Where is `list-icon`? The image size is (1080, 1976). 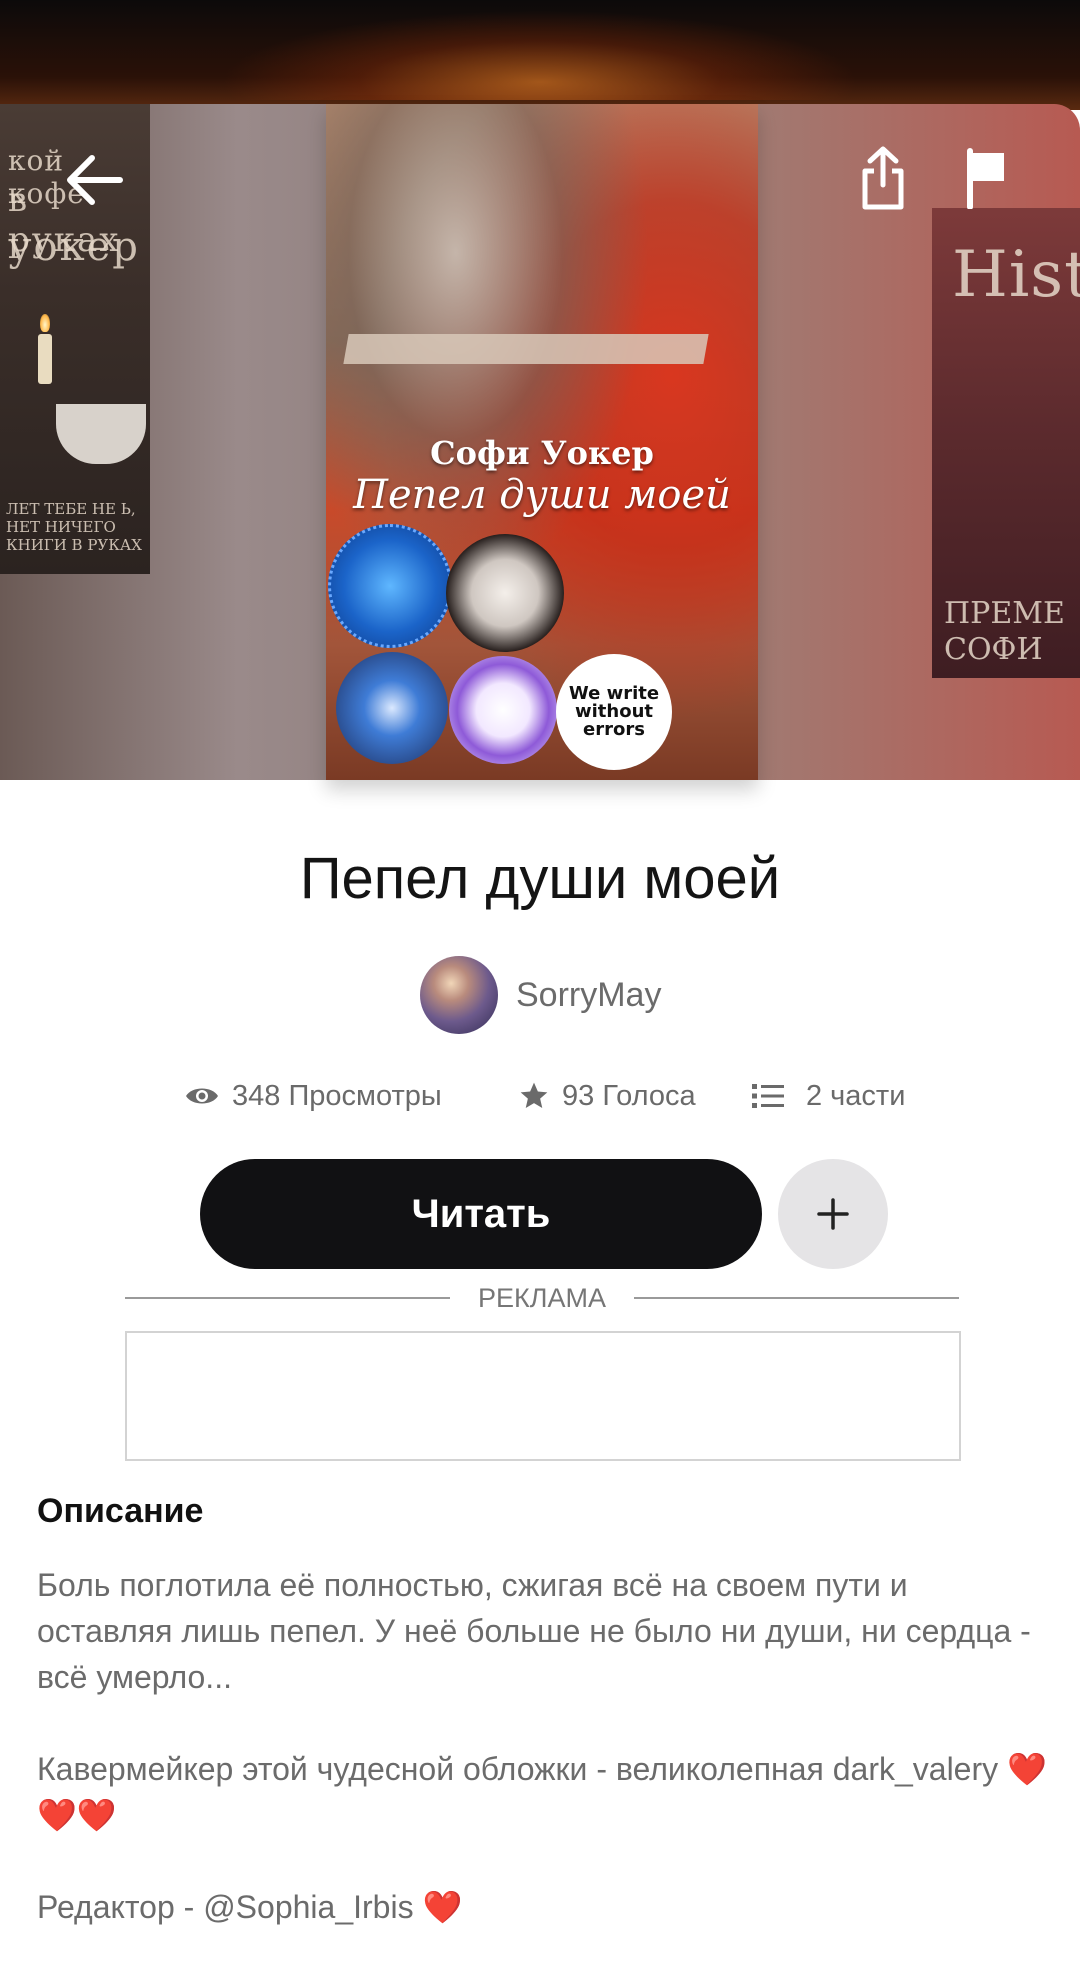 list-icon is located at coordinates (768, 1096).